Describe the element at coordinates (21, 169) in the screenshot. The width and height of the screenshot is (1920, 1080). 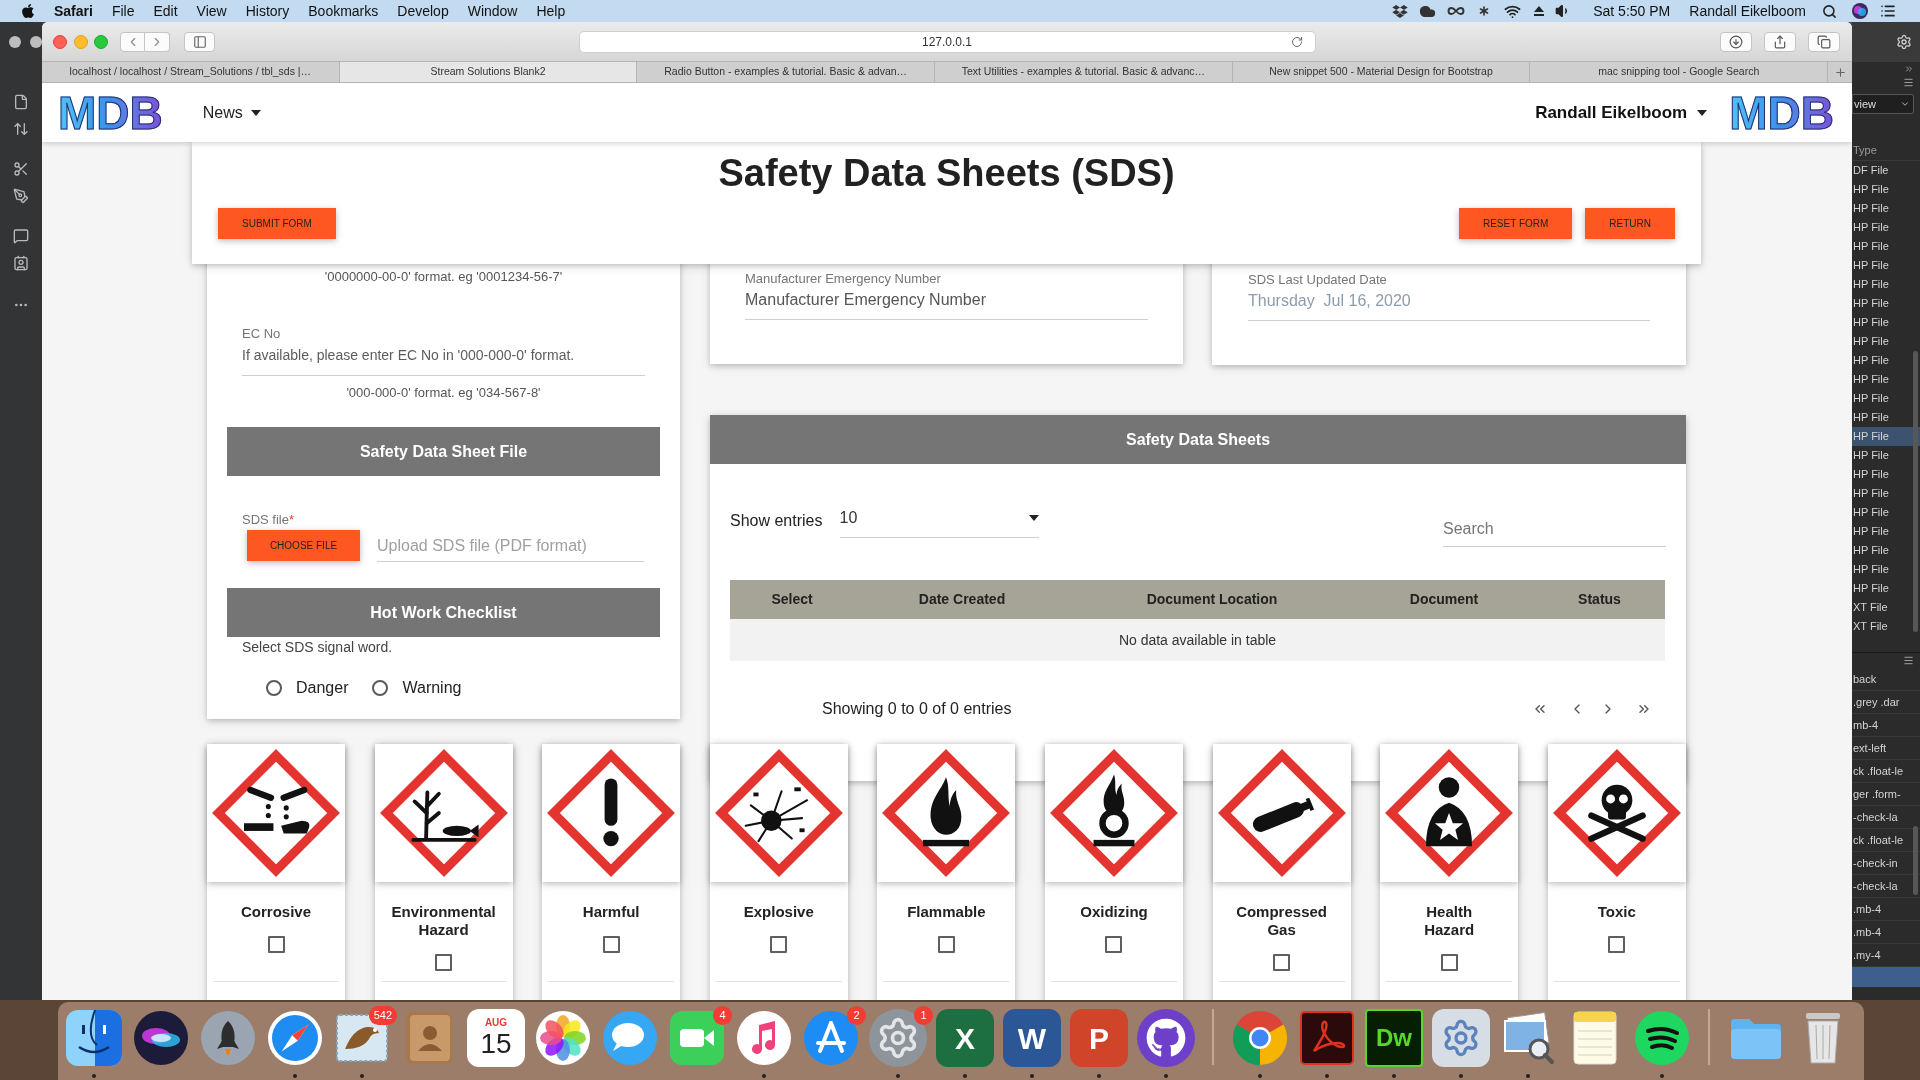
I see `scissors-icon` at that location.